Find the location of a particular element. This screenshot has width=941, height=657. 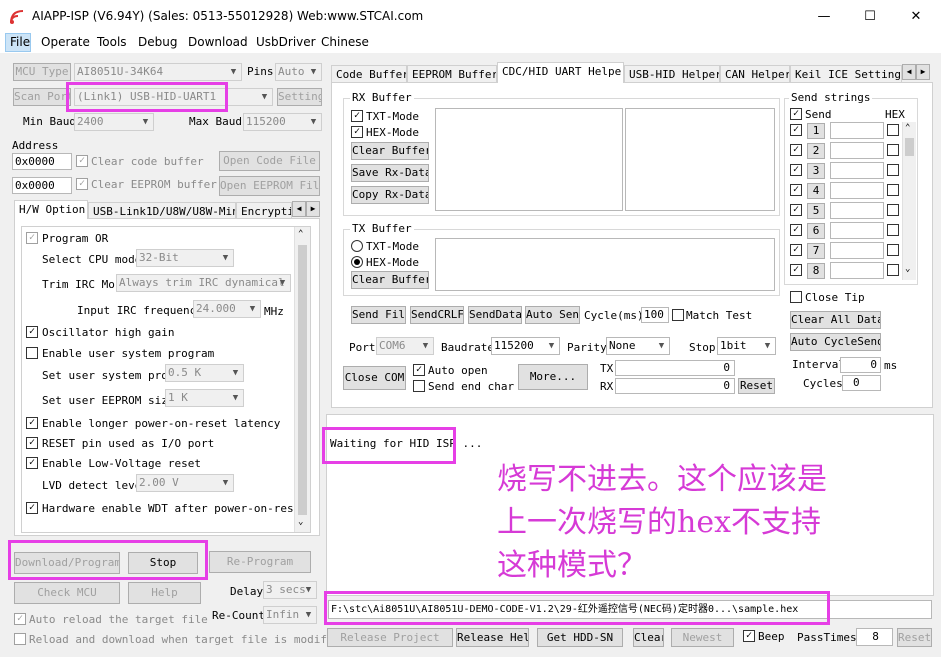

reset-io-checkbox: ✓ is located at coordinates (32, 443).